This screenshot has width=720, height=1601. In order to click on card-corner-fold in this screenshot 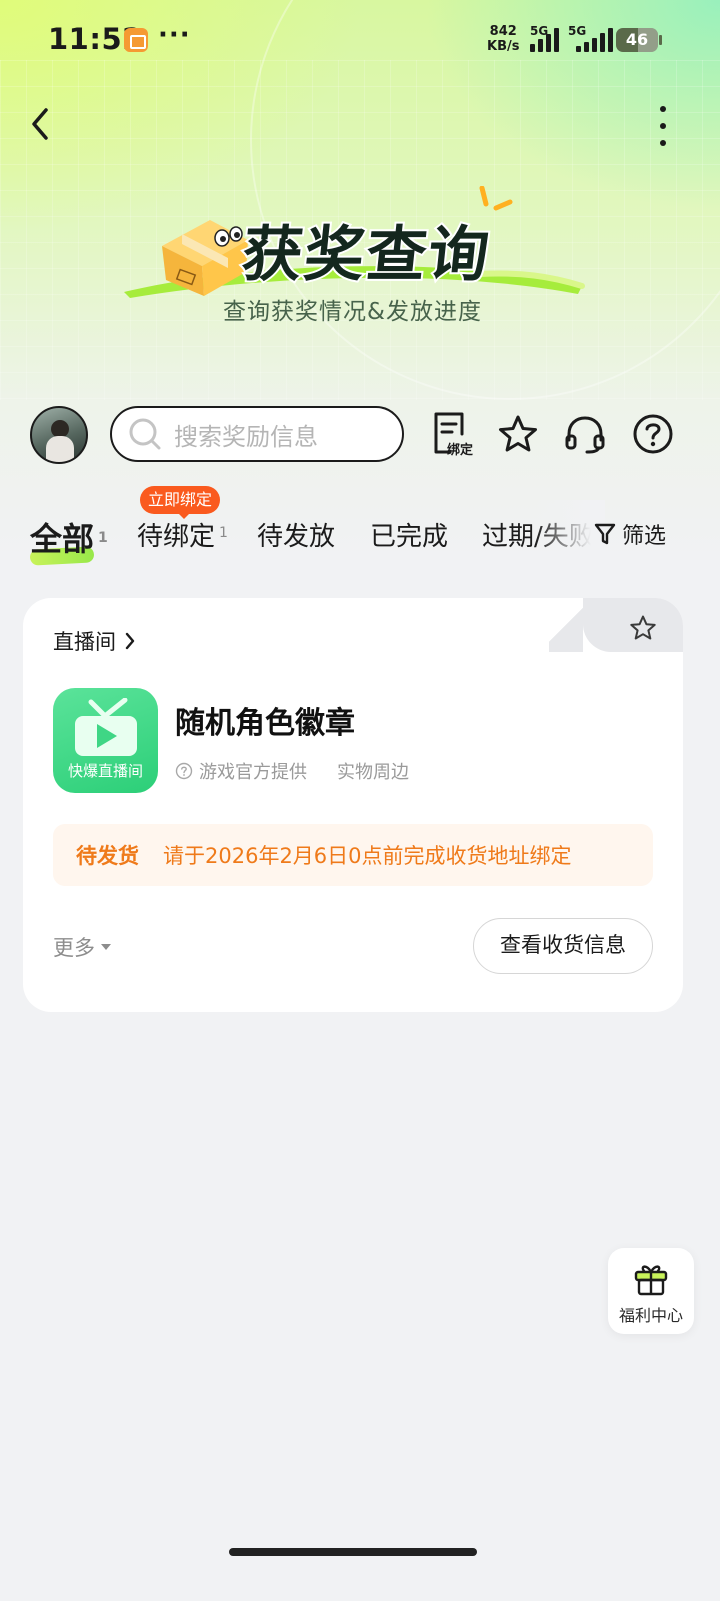, I will do `click(566, 625)`.